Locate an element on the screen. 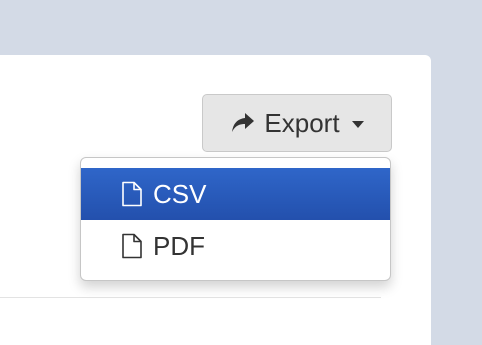  menu-item-label: PDF is located at coordinates (179, 245).